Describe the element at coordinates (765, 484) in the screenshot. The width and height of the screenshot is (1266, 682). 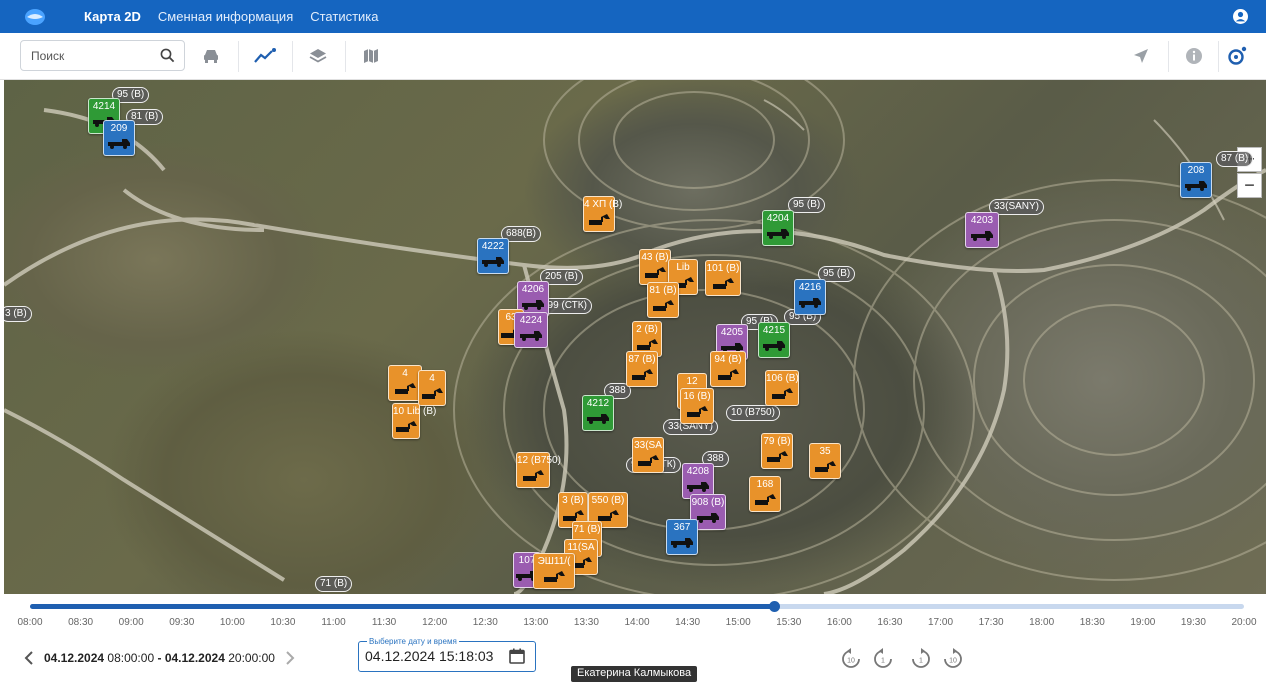
I see `vehicle-marker-label: 168` at that location.